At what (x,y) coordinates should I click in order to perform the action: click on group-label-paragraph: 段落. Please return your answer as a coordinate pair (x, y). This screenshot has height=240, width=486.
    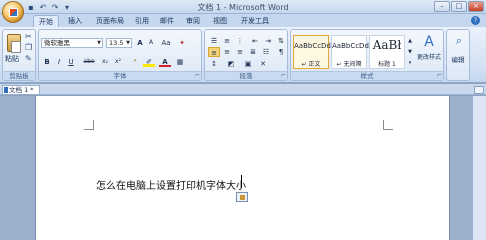
    Looking at the image, I should click on (246, 75).